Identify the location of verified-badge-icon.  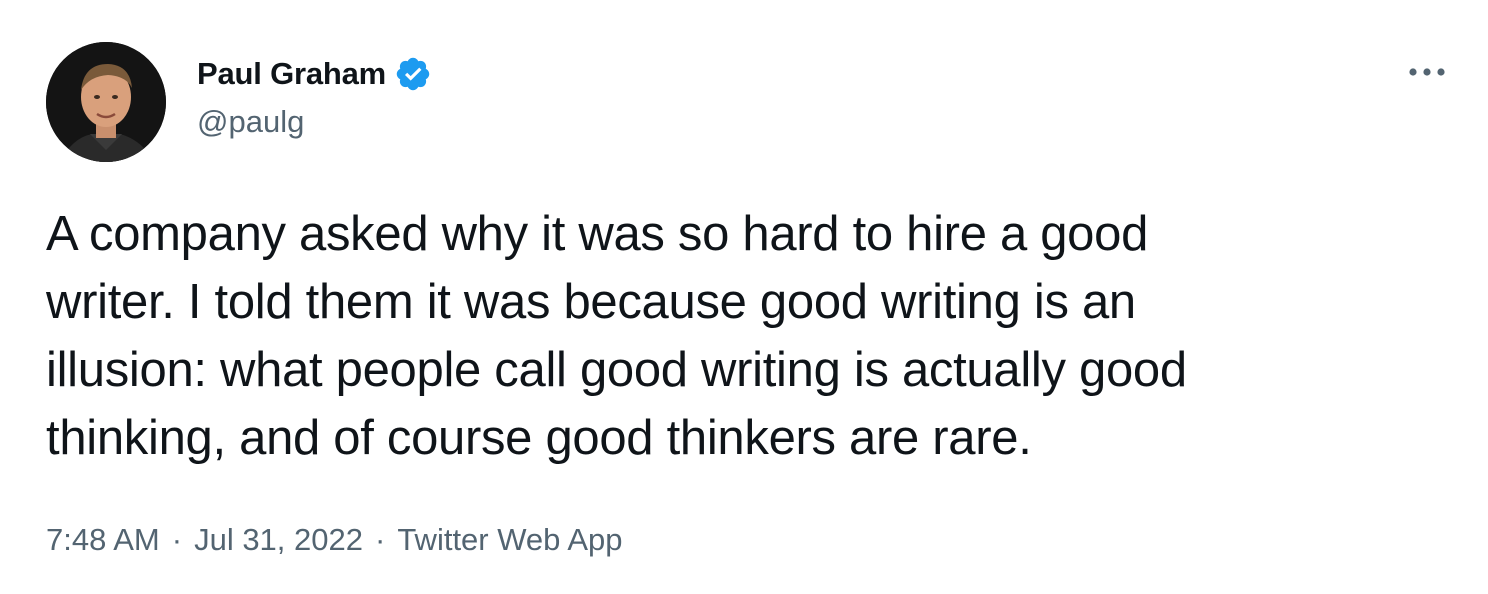
(413, 74).